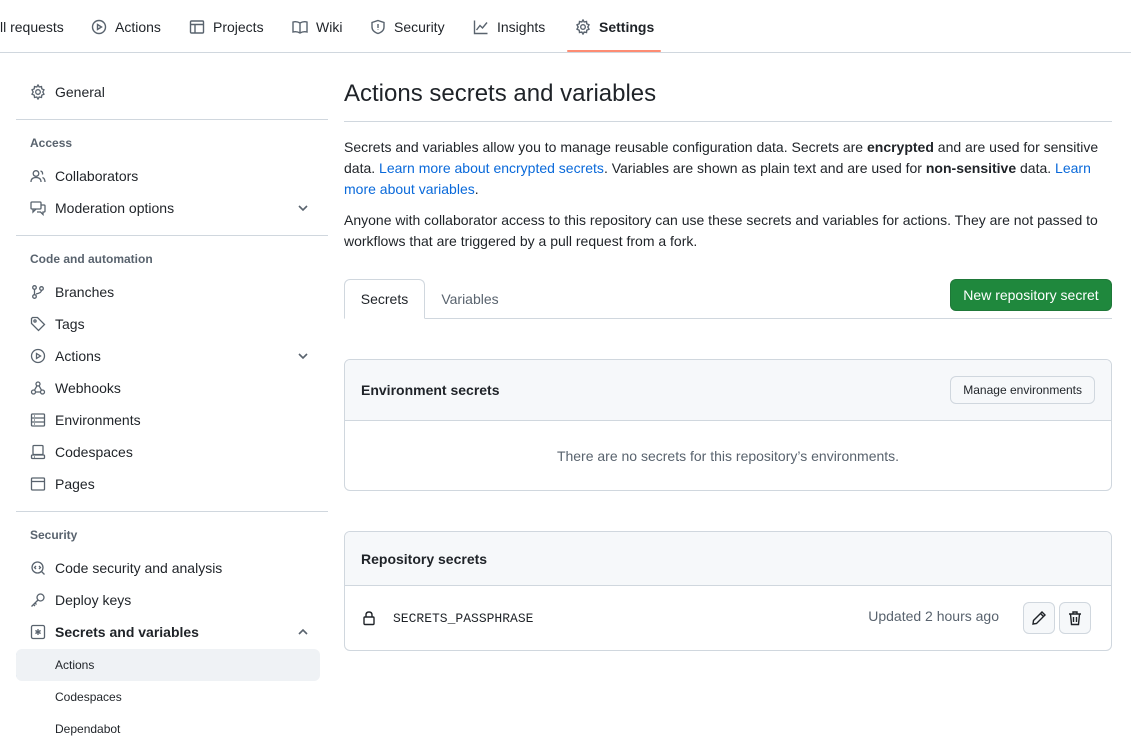 The height and width of the screenshot is (743, 1131). What do you see at coordinates (197, 26) in the screenshot?
I see `table-icon` at bounding box center [197, 26].